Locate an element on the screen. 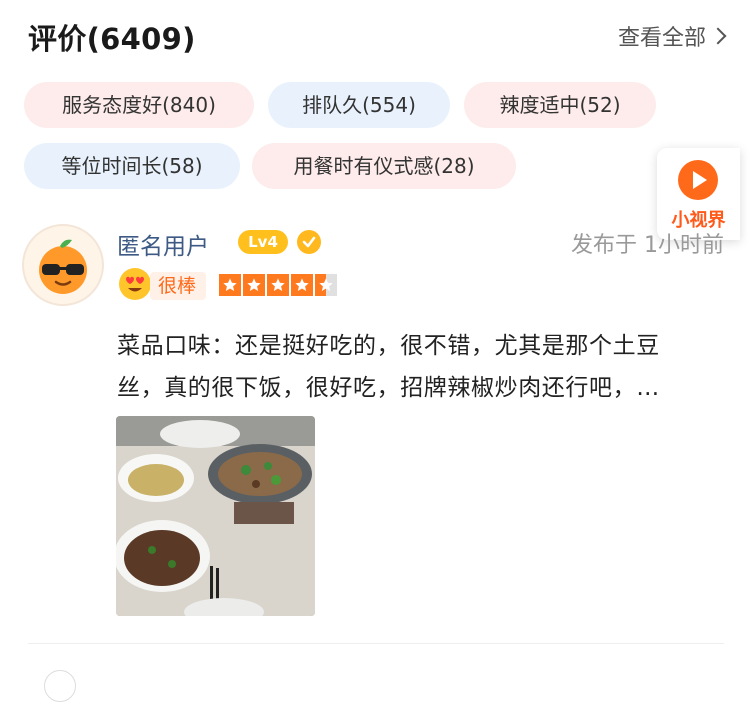 Image resolution: width=750 pixels, height=702 pixels. review-text-line: 菜品口味：还是挺好吃的，很不错，尤其是那个土豆 is located at coordinates (388, 343).